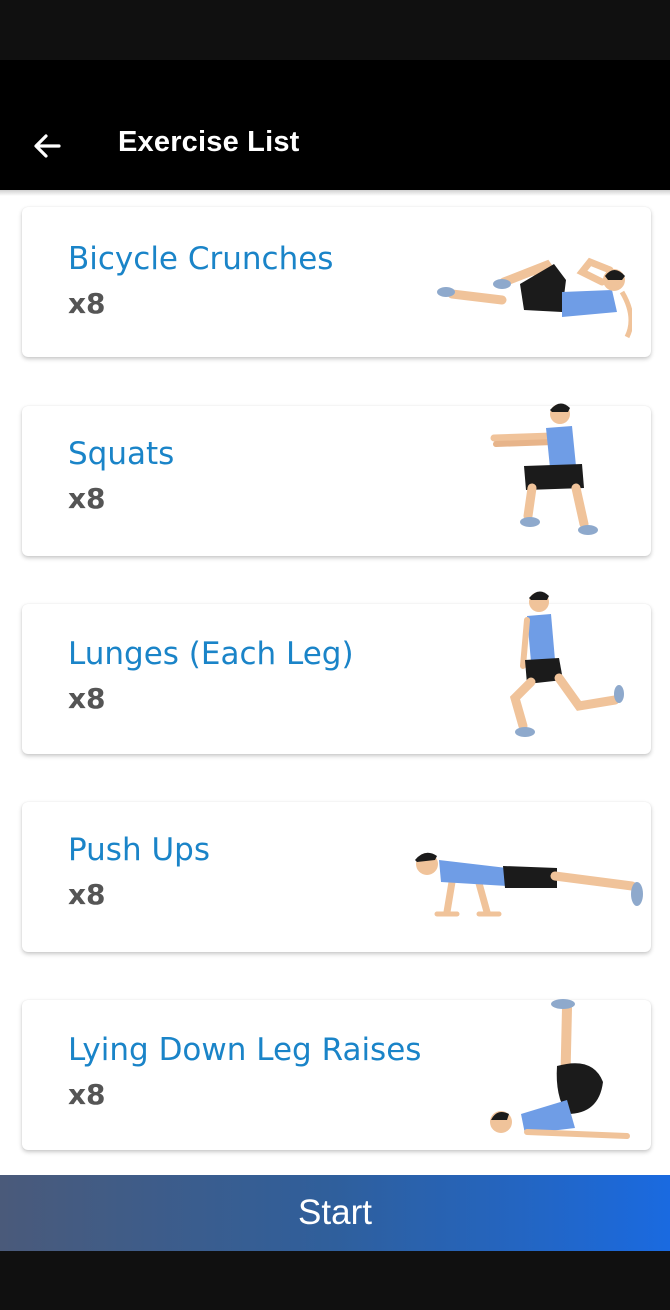 The width and height of the screenshot is (670, 1310). What do you see at coordinates (560, 1069) in the screenshot?
I see `leg-raises-illustration` at bounding box center [560, 1069].